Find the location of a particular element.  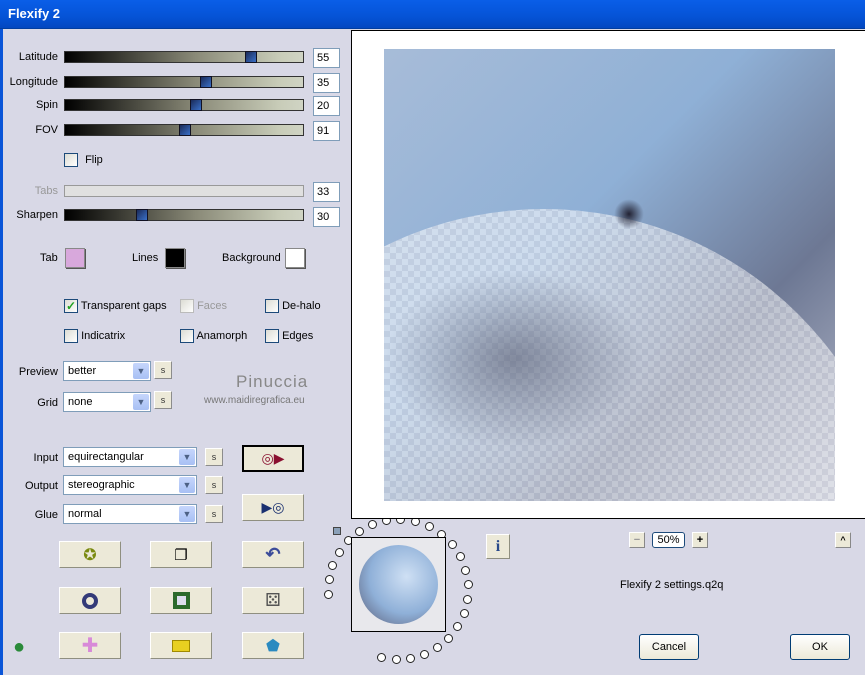

edges-label: Edges is located at coordinates (298, 335).